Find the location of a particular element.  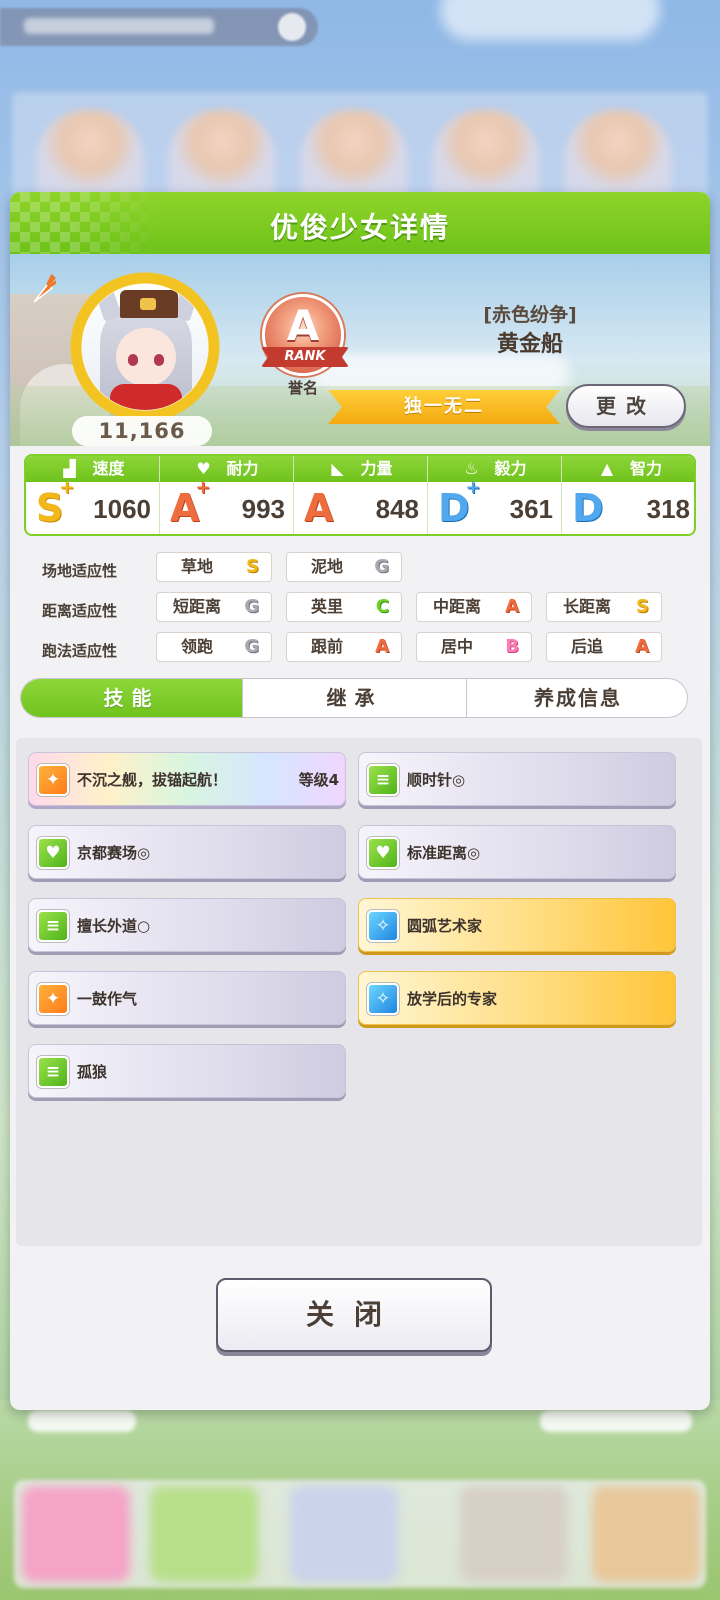

detail-tabs: 技能 继承 养成信息 is located at coordinates (354, 698).